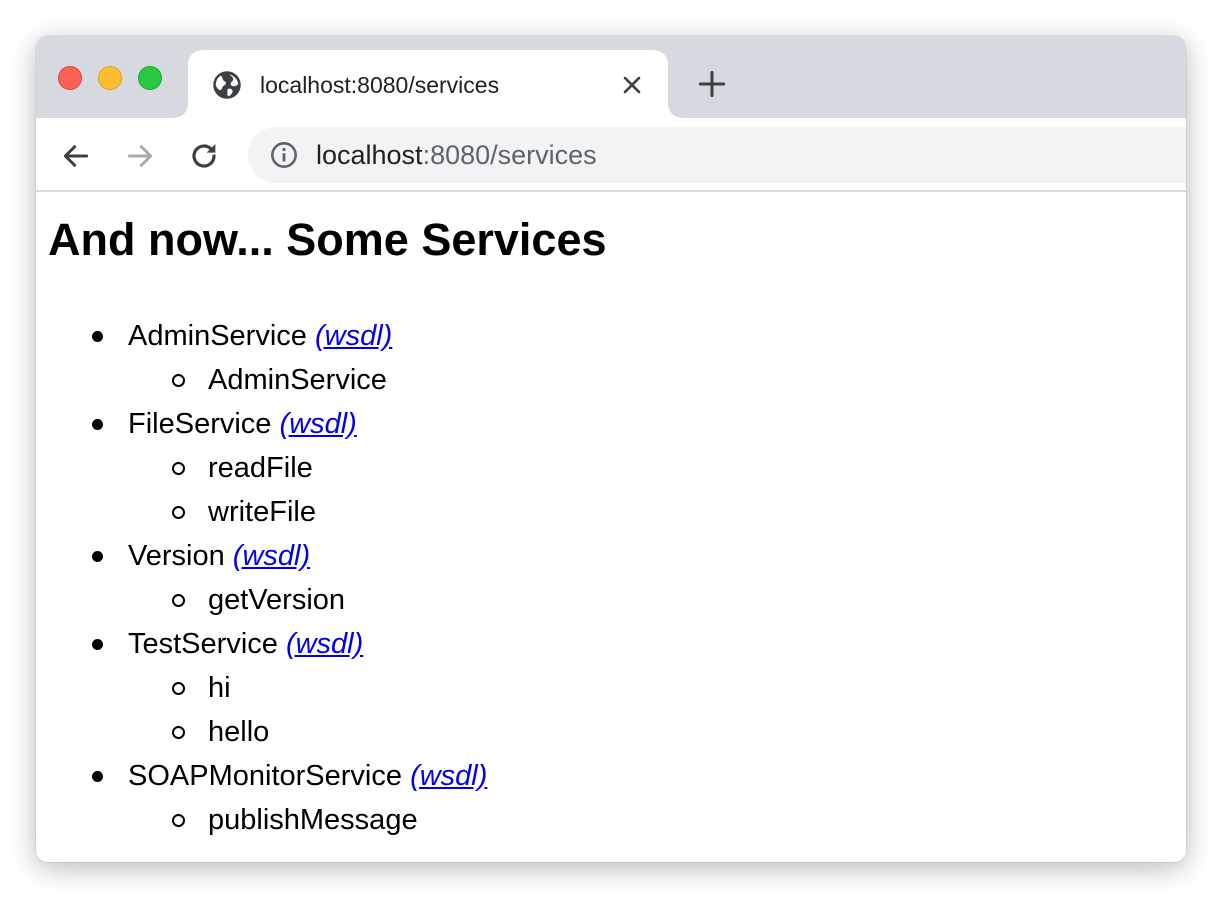  I want to click on operation-name: writeFile, so click(262, 512).